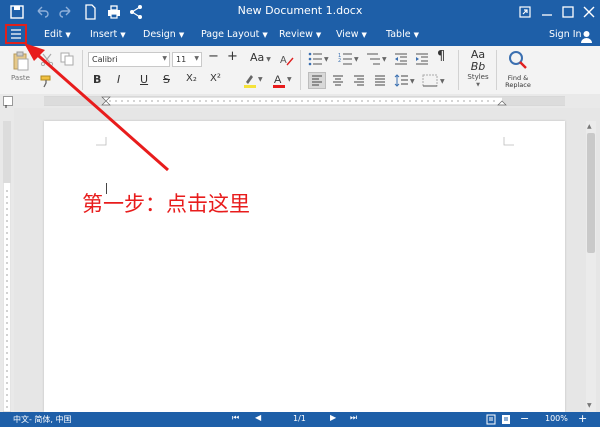 This screenshot has width=600, height=427. Describe the element at coordinates (108, 34) in the screenshot. I see `menu-insert: Insert ▼` at that location.